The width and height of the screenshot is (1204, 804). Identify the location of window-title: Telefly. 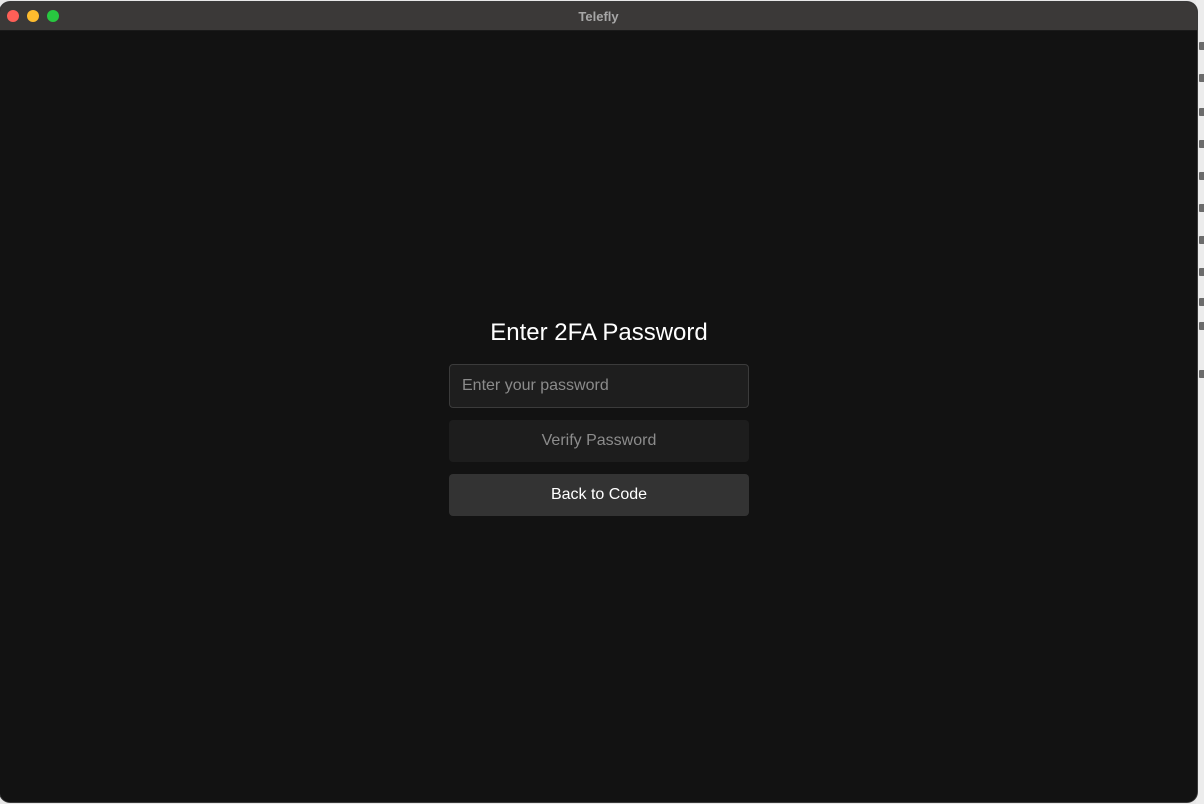
(598, 16).